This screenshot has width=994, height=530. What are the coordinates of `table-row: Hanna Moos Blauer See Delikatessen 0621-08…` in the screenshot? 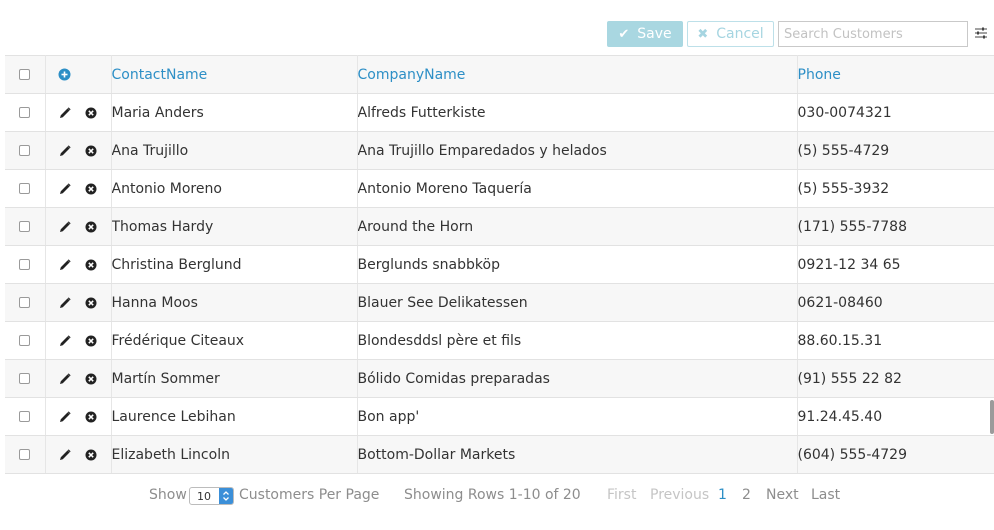 It's located at (499, 302).